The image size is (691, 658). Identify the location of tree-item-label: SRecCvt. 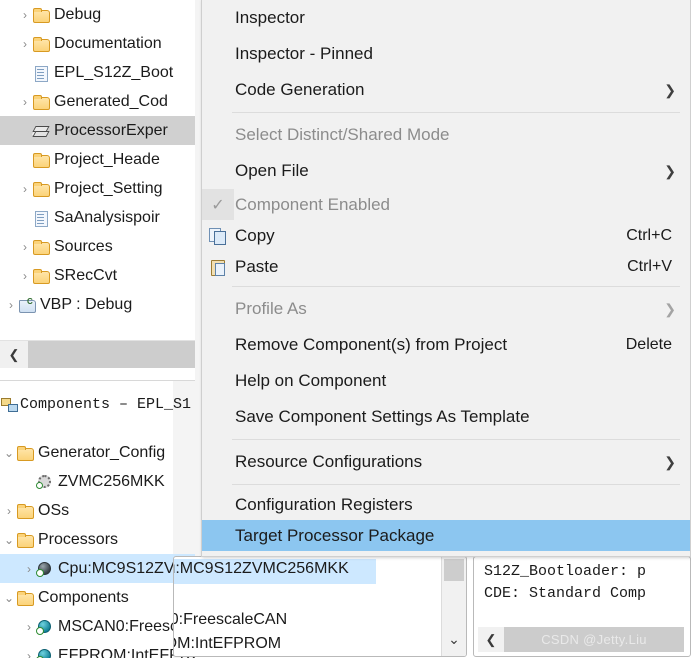
(85, 276).